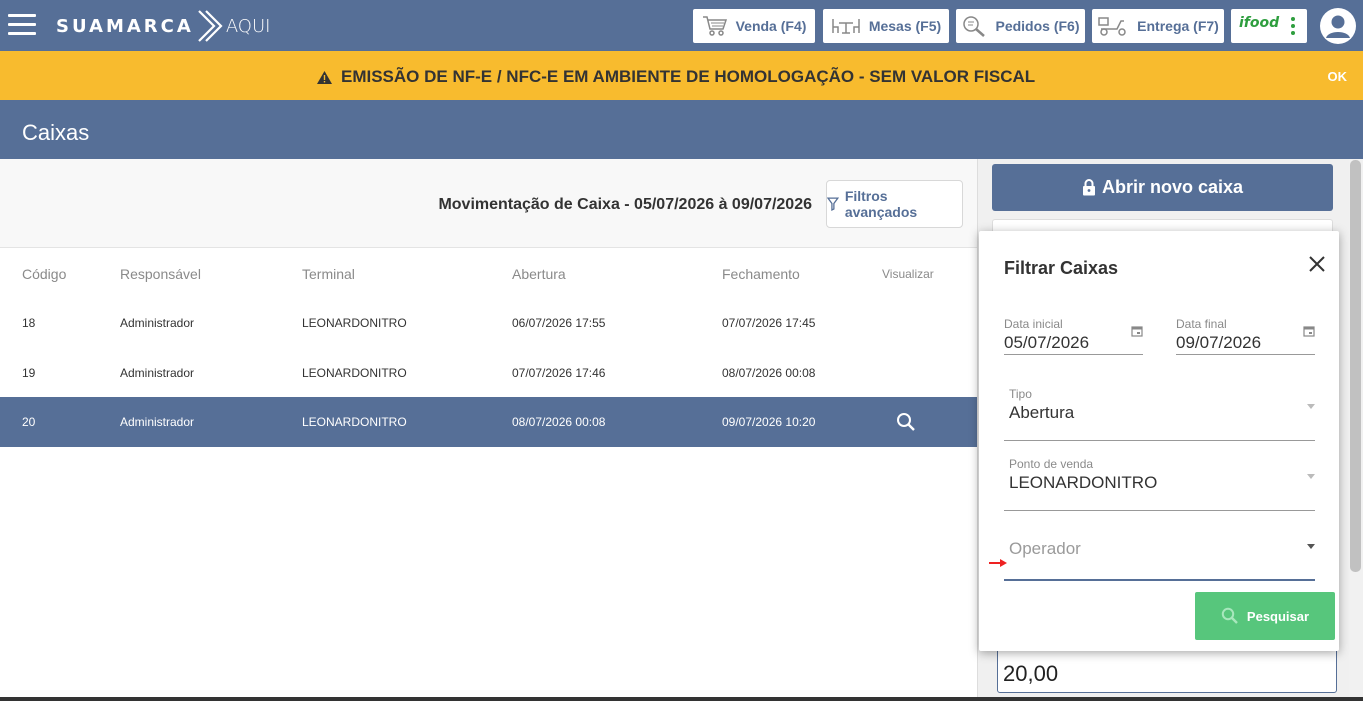 The height and width of the screenshot is (701, 1363). What do you see at coordinates (833, 204) in the screenshot?
I see `filter-icon` at bounding box center [833, 204].